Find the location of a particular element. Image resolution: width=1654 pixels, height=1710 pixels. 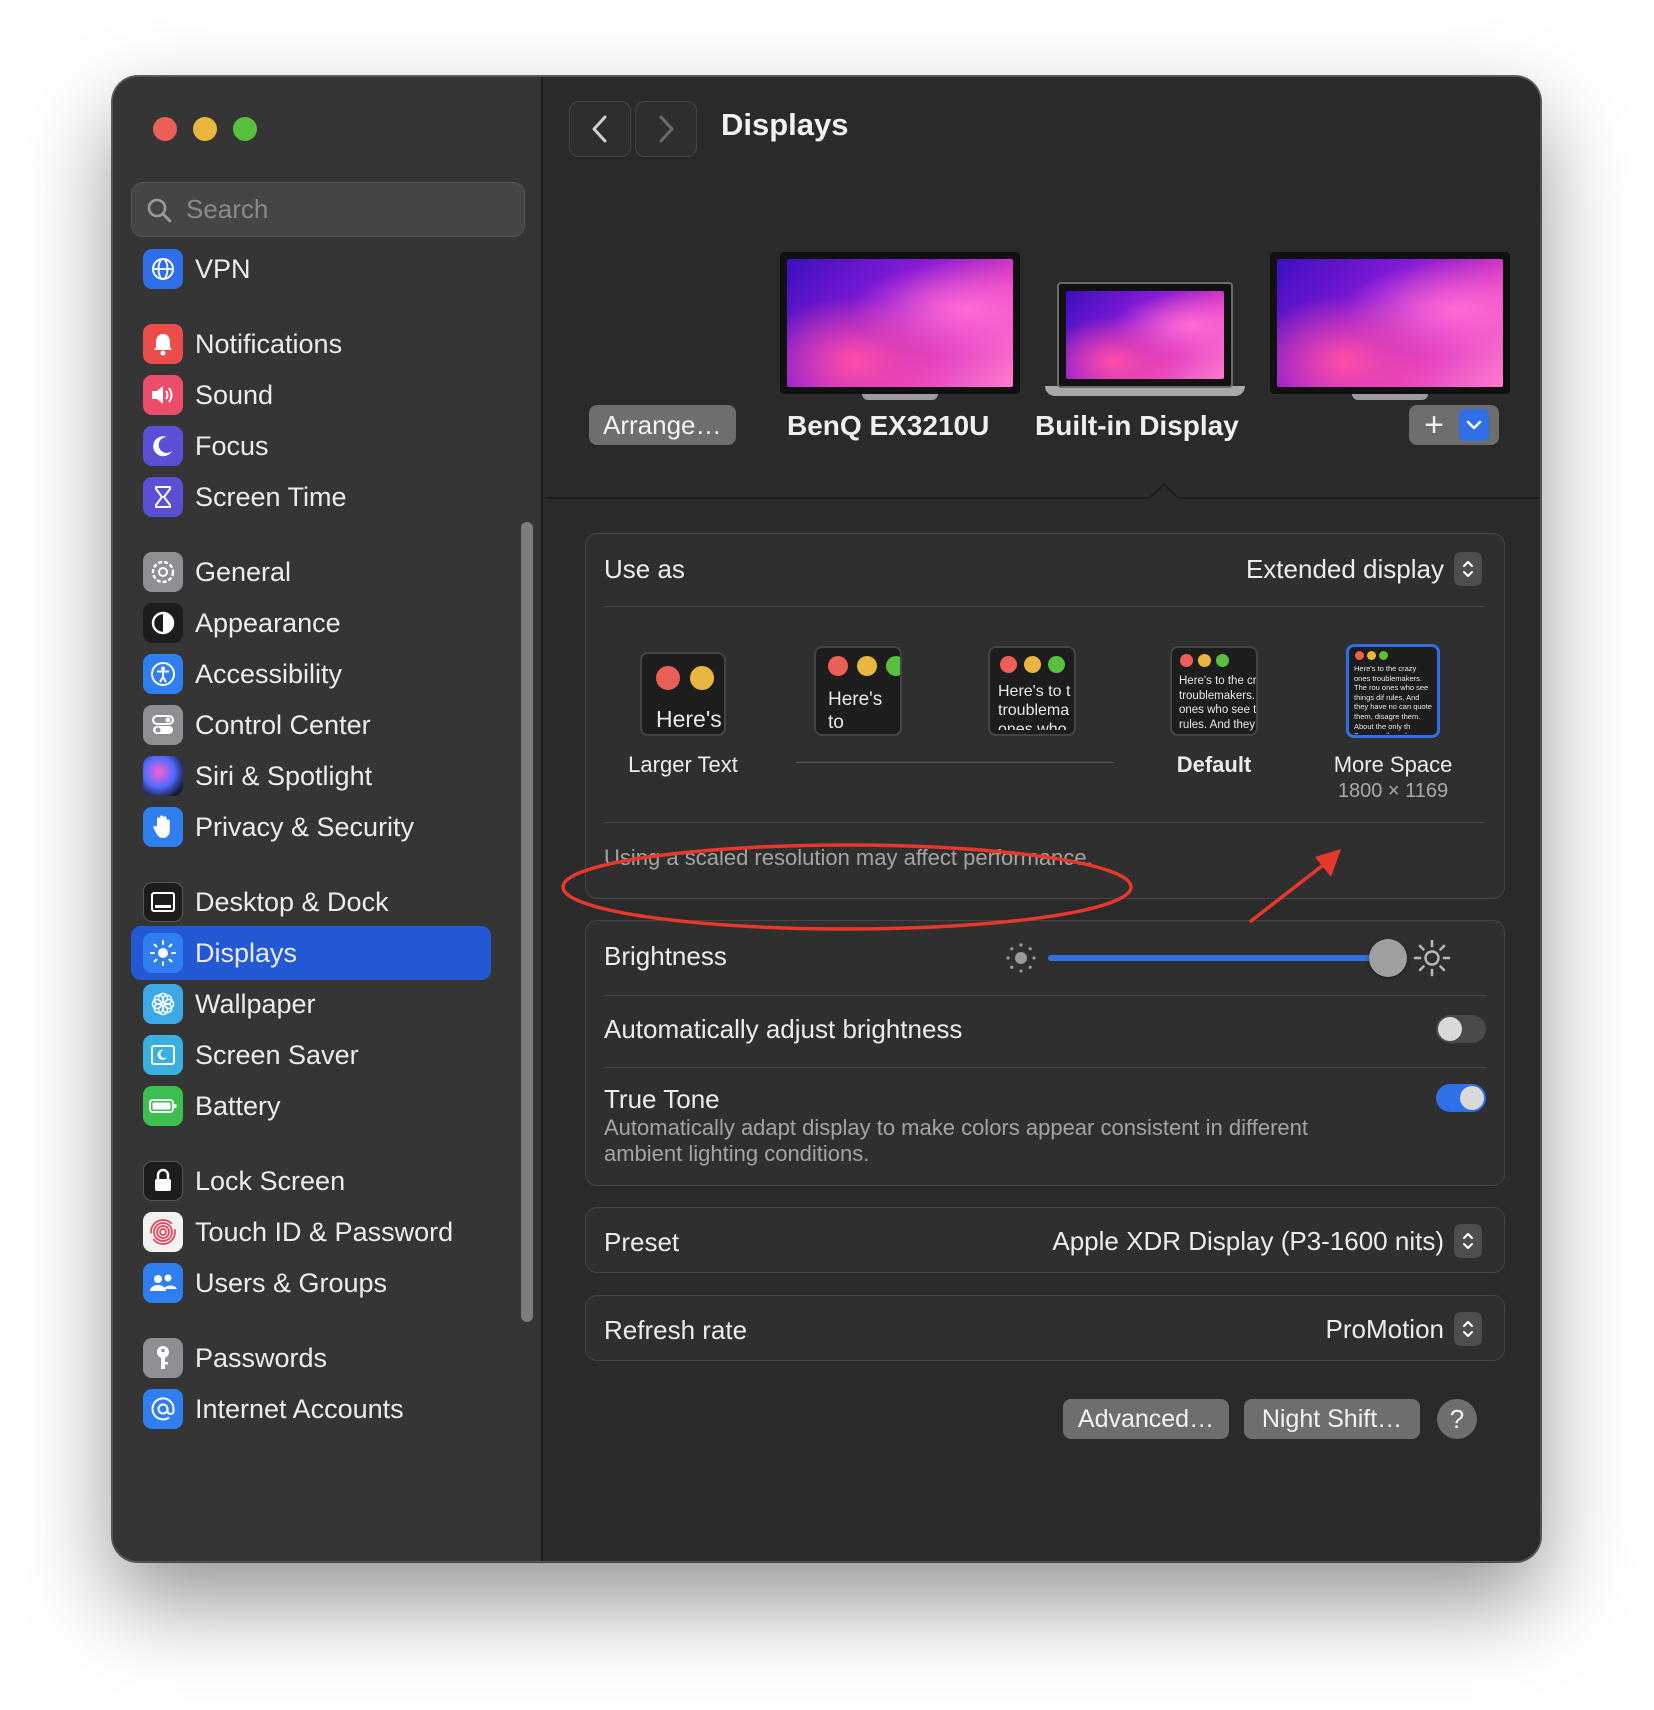

dock-icon is located at coordinates (163, 902).